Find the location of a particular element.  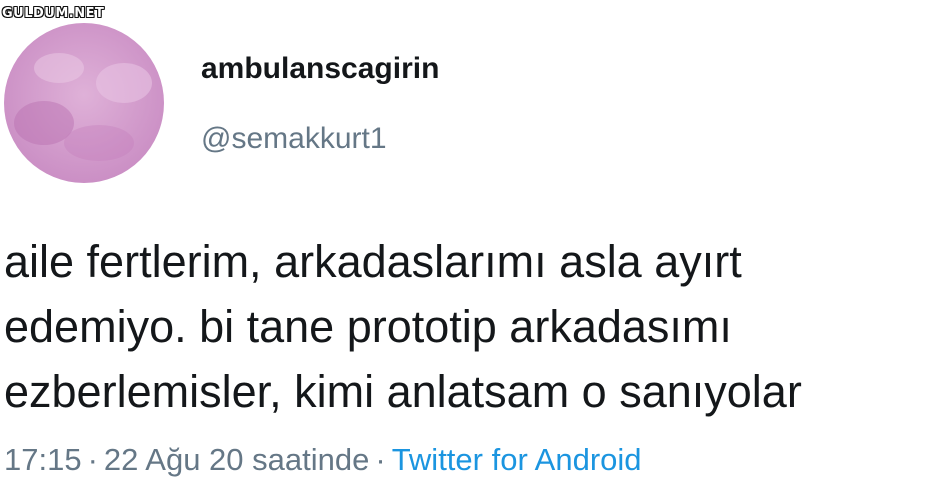

tweet-source-link: Twitter for Android is located at coordinates (517, 459).